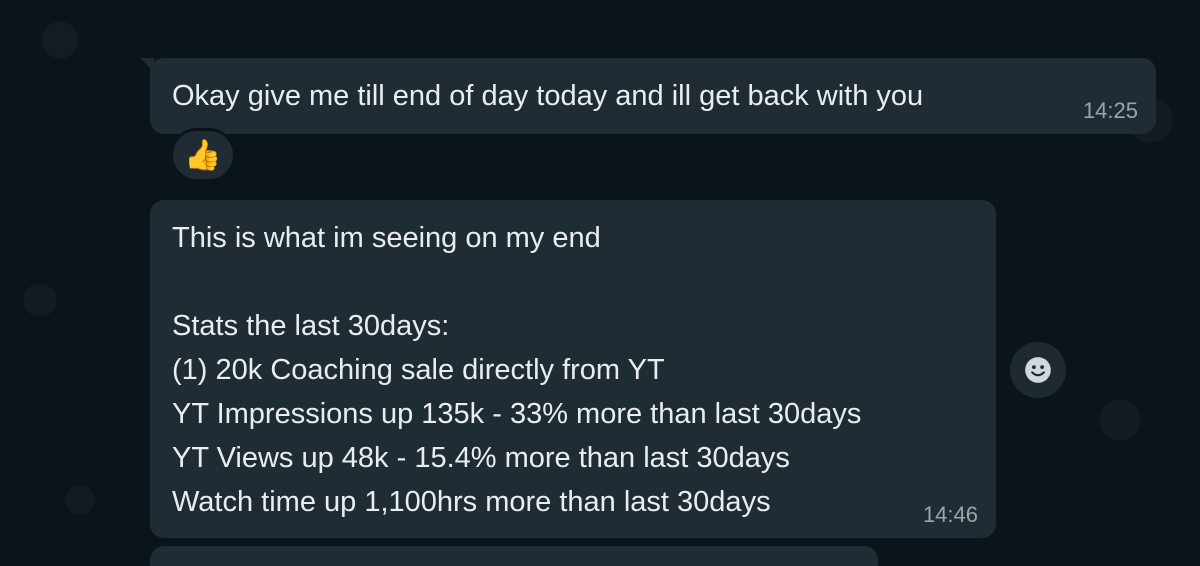 The height and width of the screenshot is (566, 1200). What do you see at coordinates (514, 556) in the screenshot?
I see `message-bubble-partial` at bounding box center [514, 556].